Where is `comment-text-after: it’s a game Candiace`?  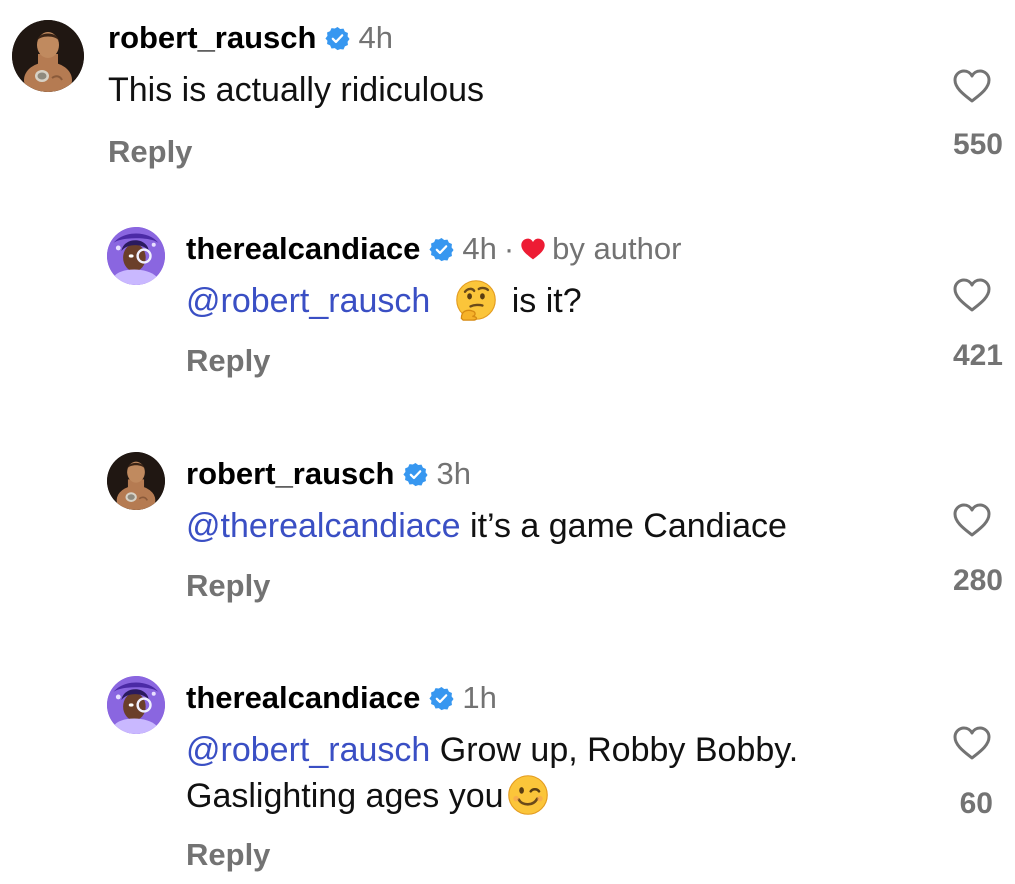
comment-text-after: it’s a game Candiace is located at coordinates (623, 526).